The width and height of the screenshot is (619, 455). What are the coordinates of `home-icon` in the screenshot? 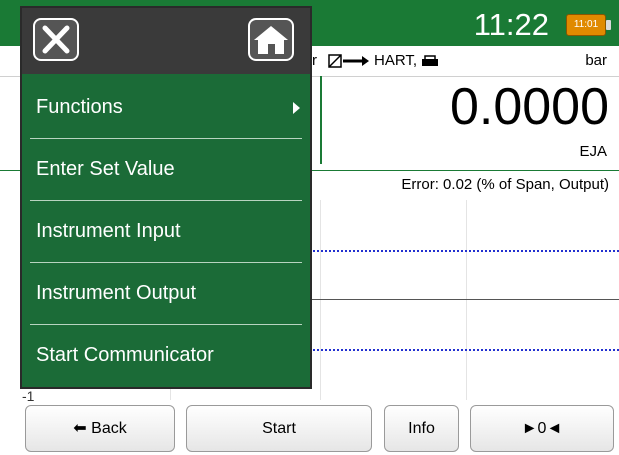 It's located at (271, 40).